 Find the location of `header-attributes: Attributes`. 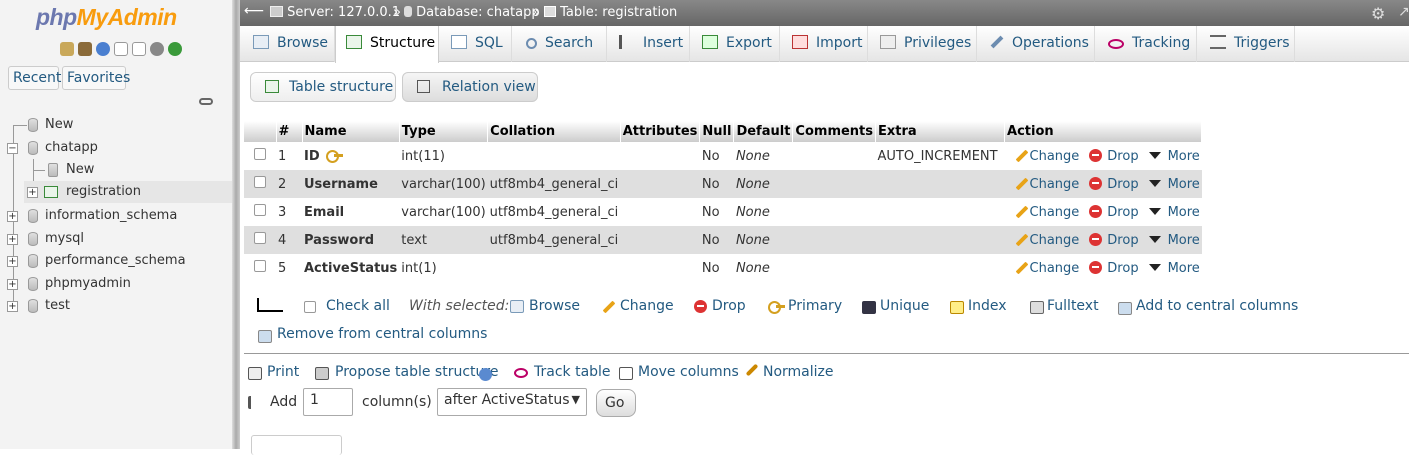

header-attributes: Attributes is located at coordinates (660, 131).